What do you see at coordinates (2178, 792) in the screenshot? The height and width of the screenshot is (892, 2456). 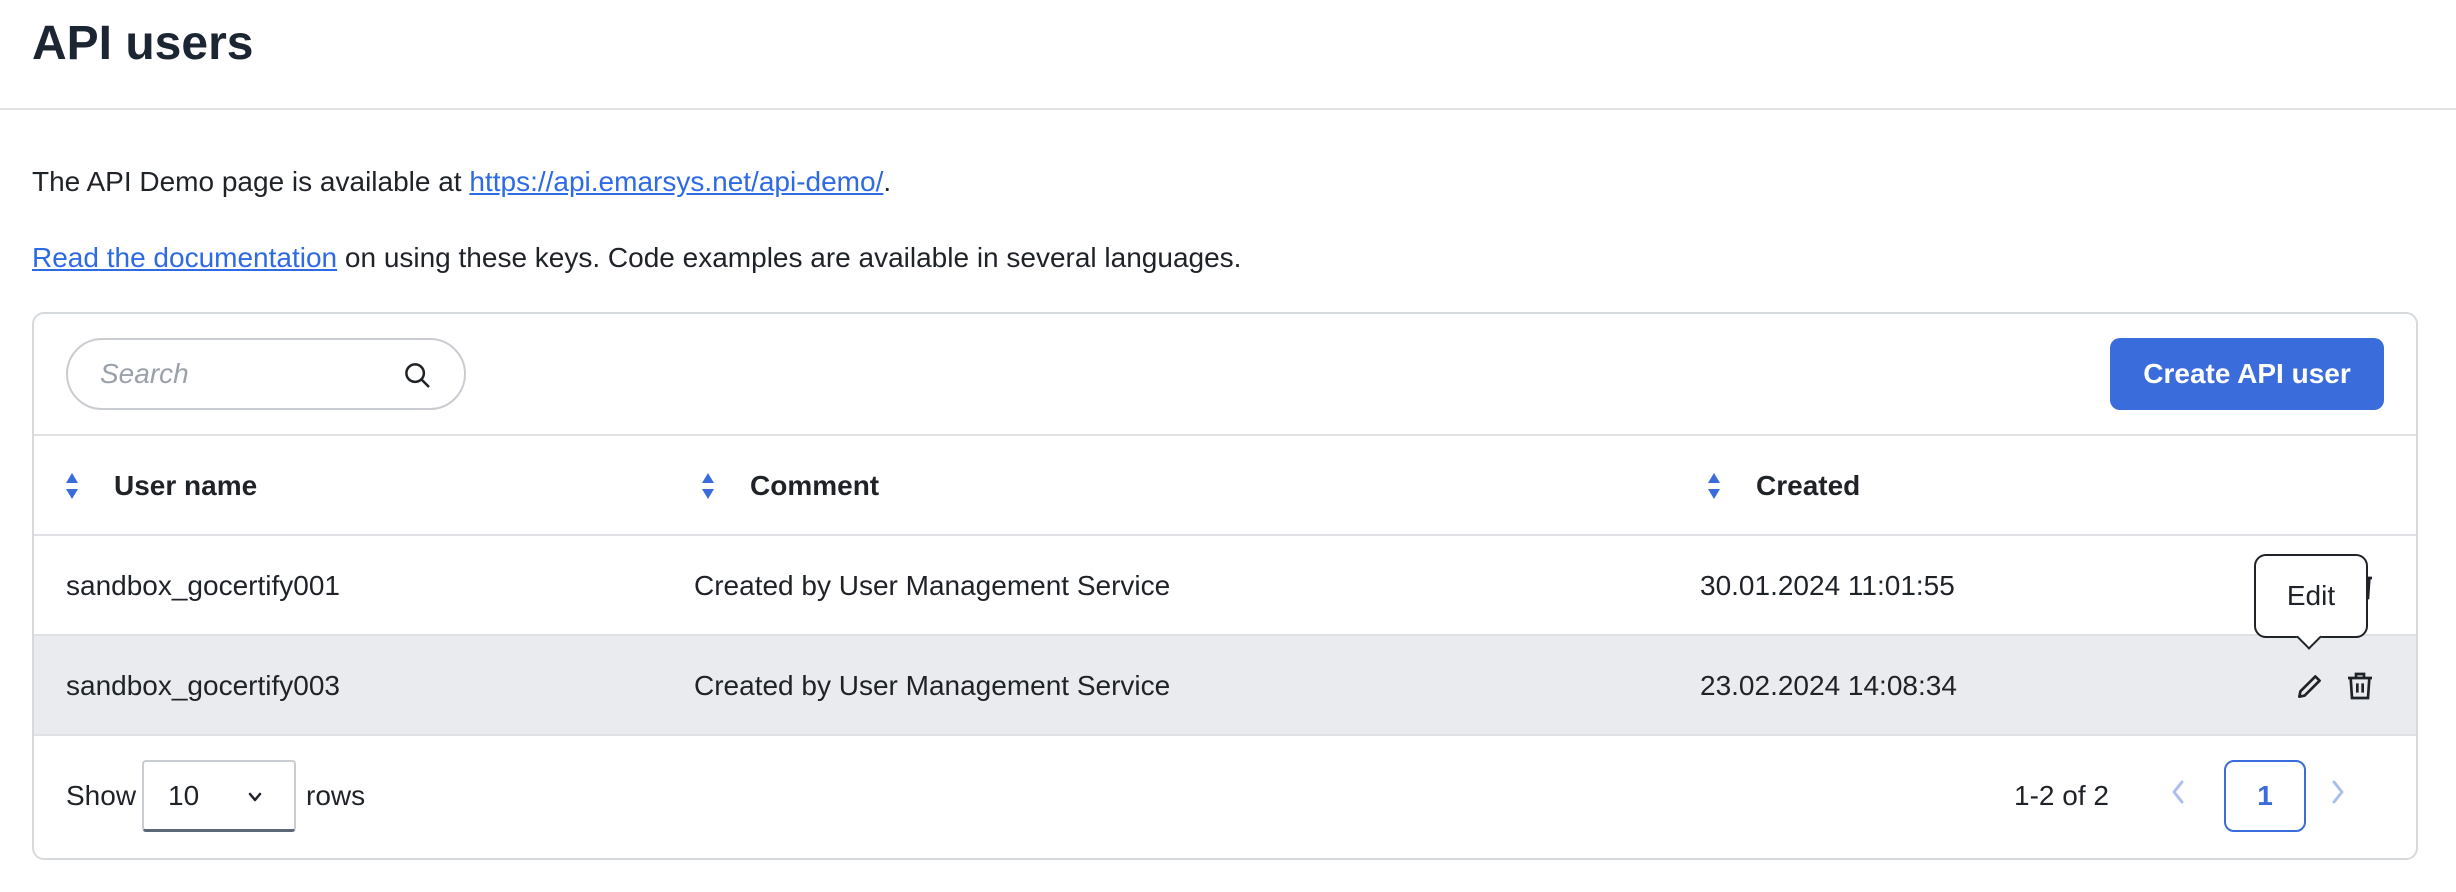 I see `chevron-left-icon` at bounding box center [2178, 792].